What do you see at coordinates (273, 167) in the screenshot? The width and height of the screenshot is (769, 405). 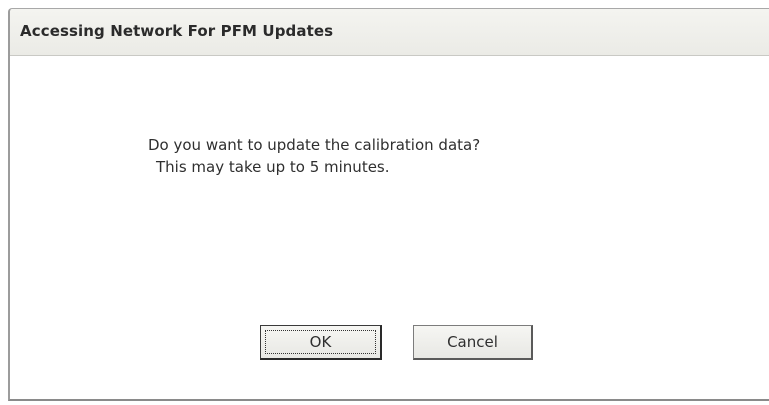 I see `message-line-2: This may take up to 5 minutes.` at bounding box center [273, 167].